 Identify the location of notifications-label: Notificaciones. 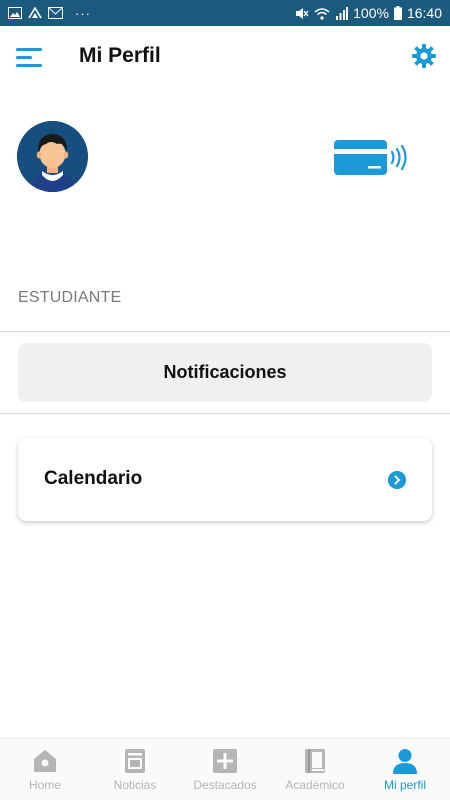
(225, 372).